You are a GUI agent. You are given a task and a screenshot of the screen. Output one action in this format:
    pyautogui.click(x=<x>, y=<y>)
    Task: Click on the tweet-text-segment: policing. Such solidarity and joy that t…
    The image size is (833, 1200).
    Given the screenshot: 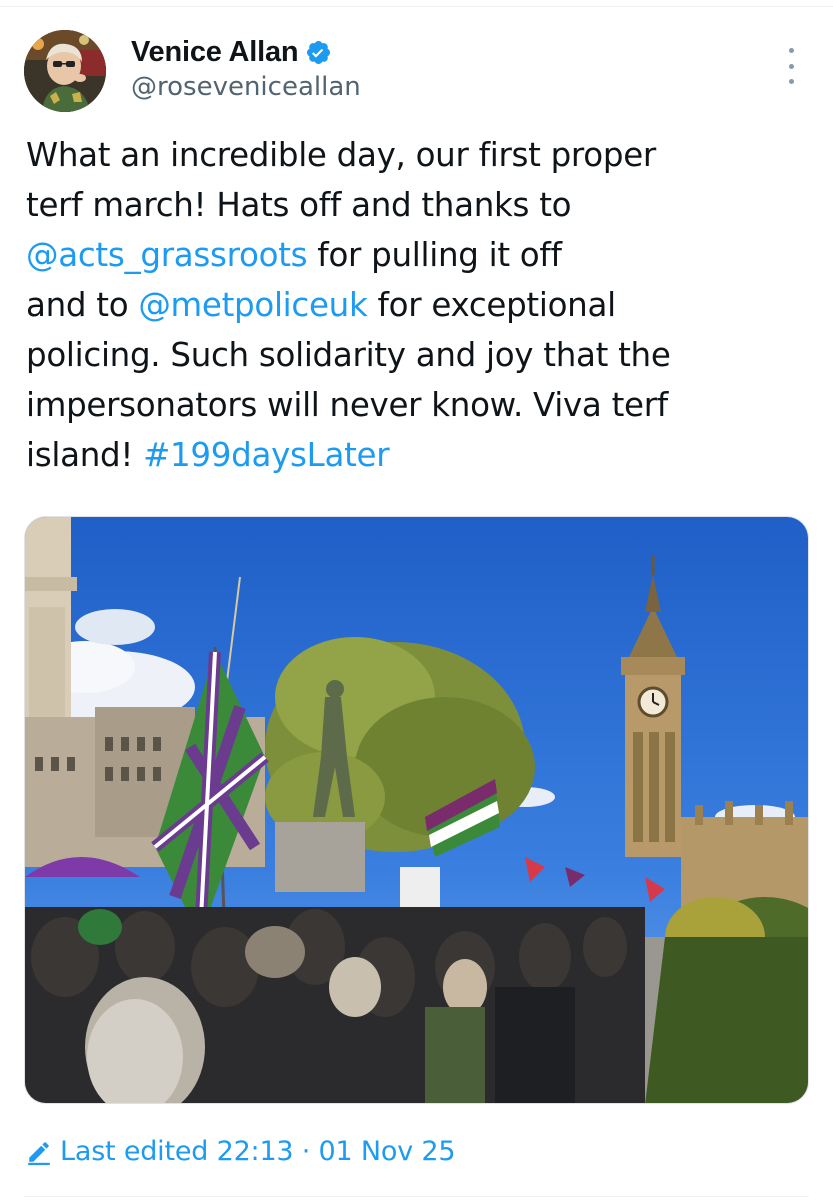 What is the action you would take?
    pyautogui.click(x=348, y=355)
    